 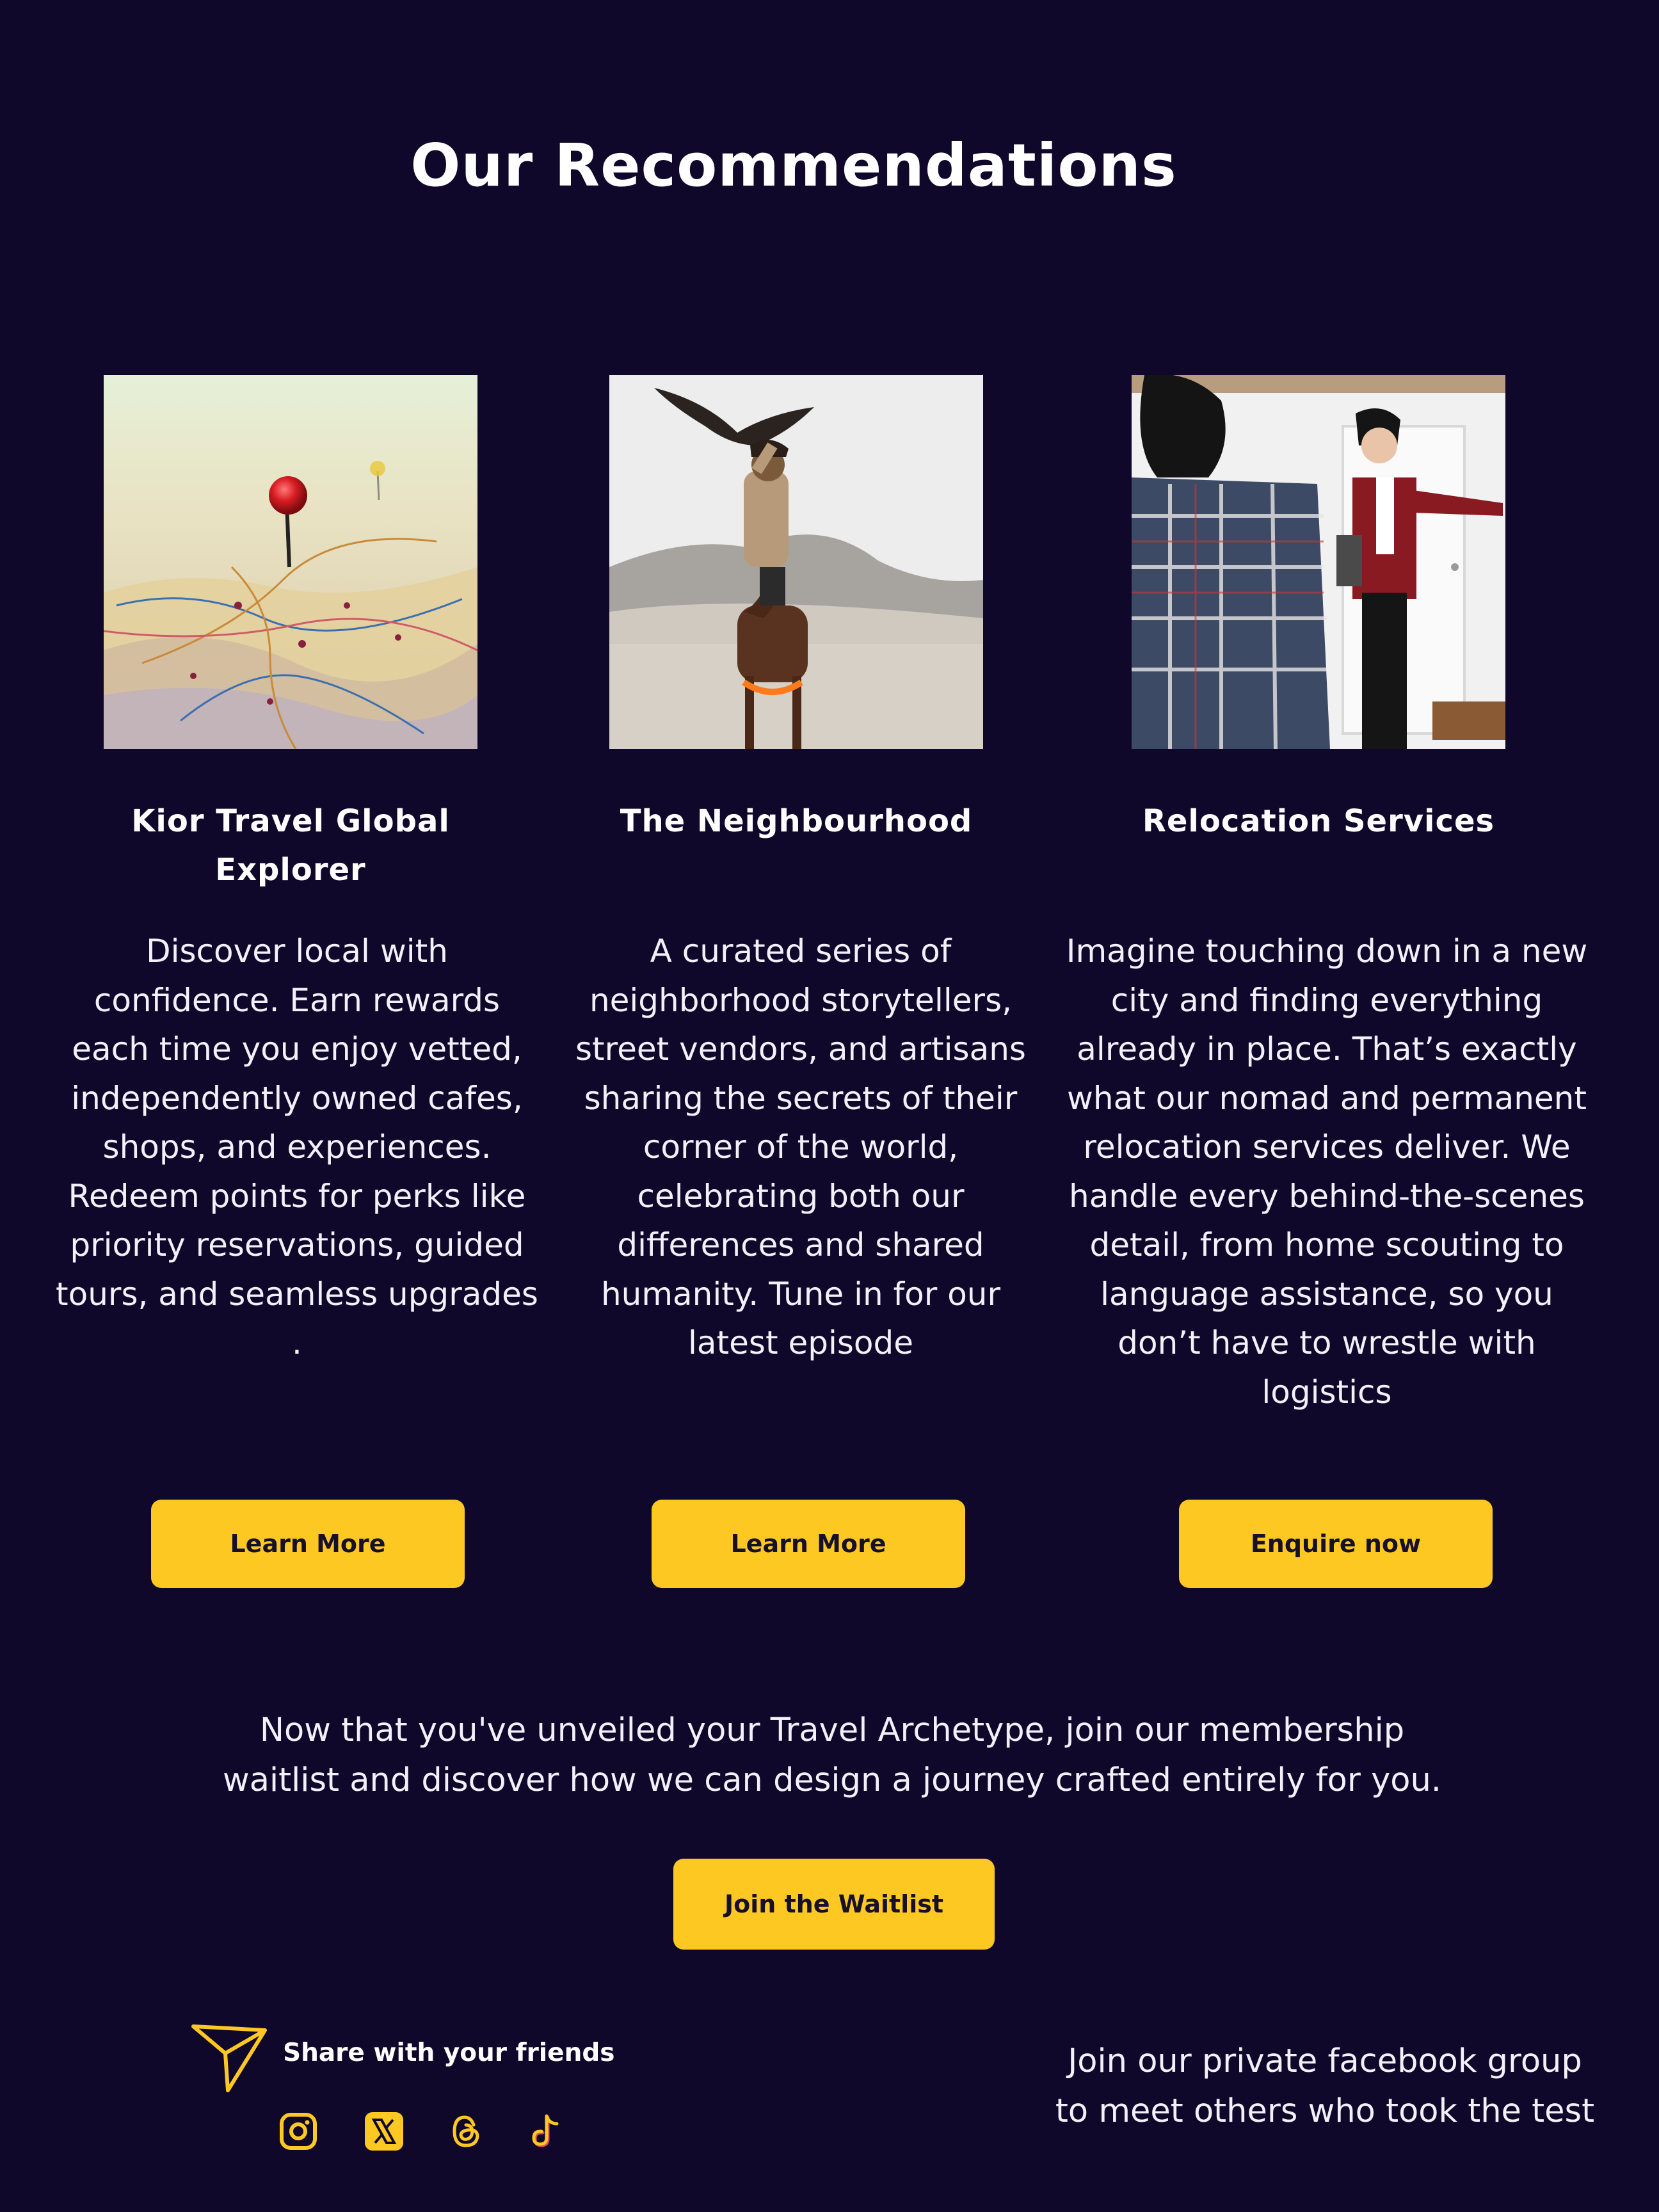 What do you see at coordinates (384, 2131) in the screenshot?
I see `x-icon` at bounding box center [384, 2131].